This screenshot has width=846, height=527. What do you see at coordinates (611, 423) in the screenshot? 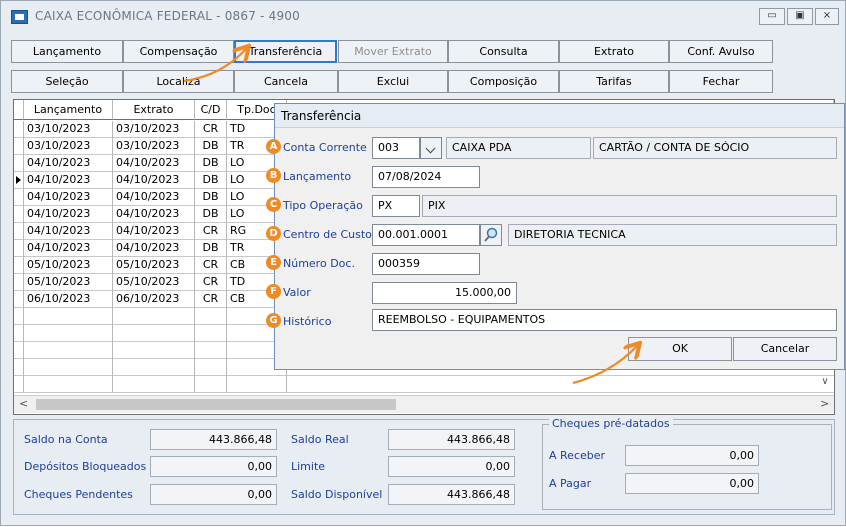
I see `cheques-predatados-title: Cheques pré-datados` at bounding box center [611, 423].